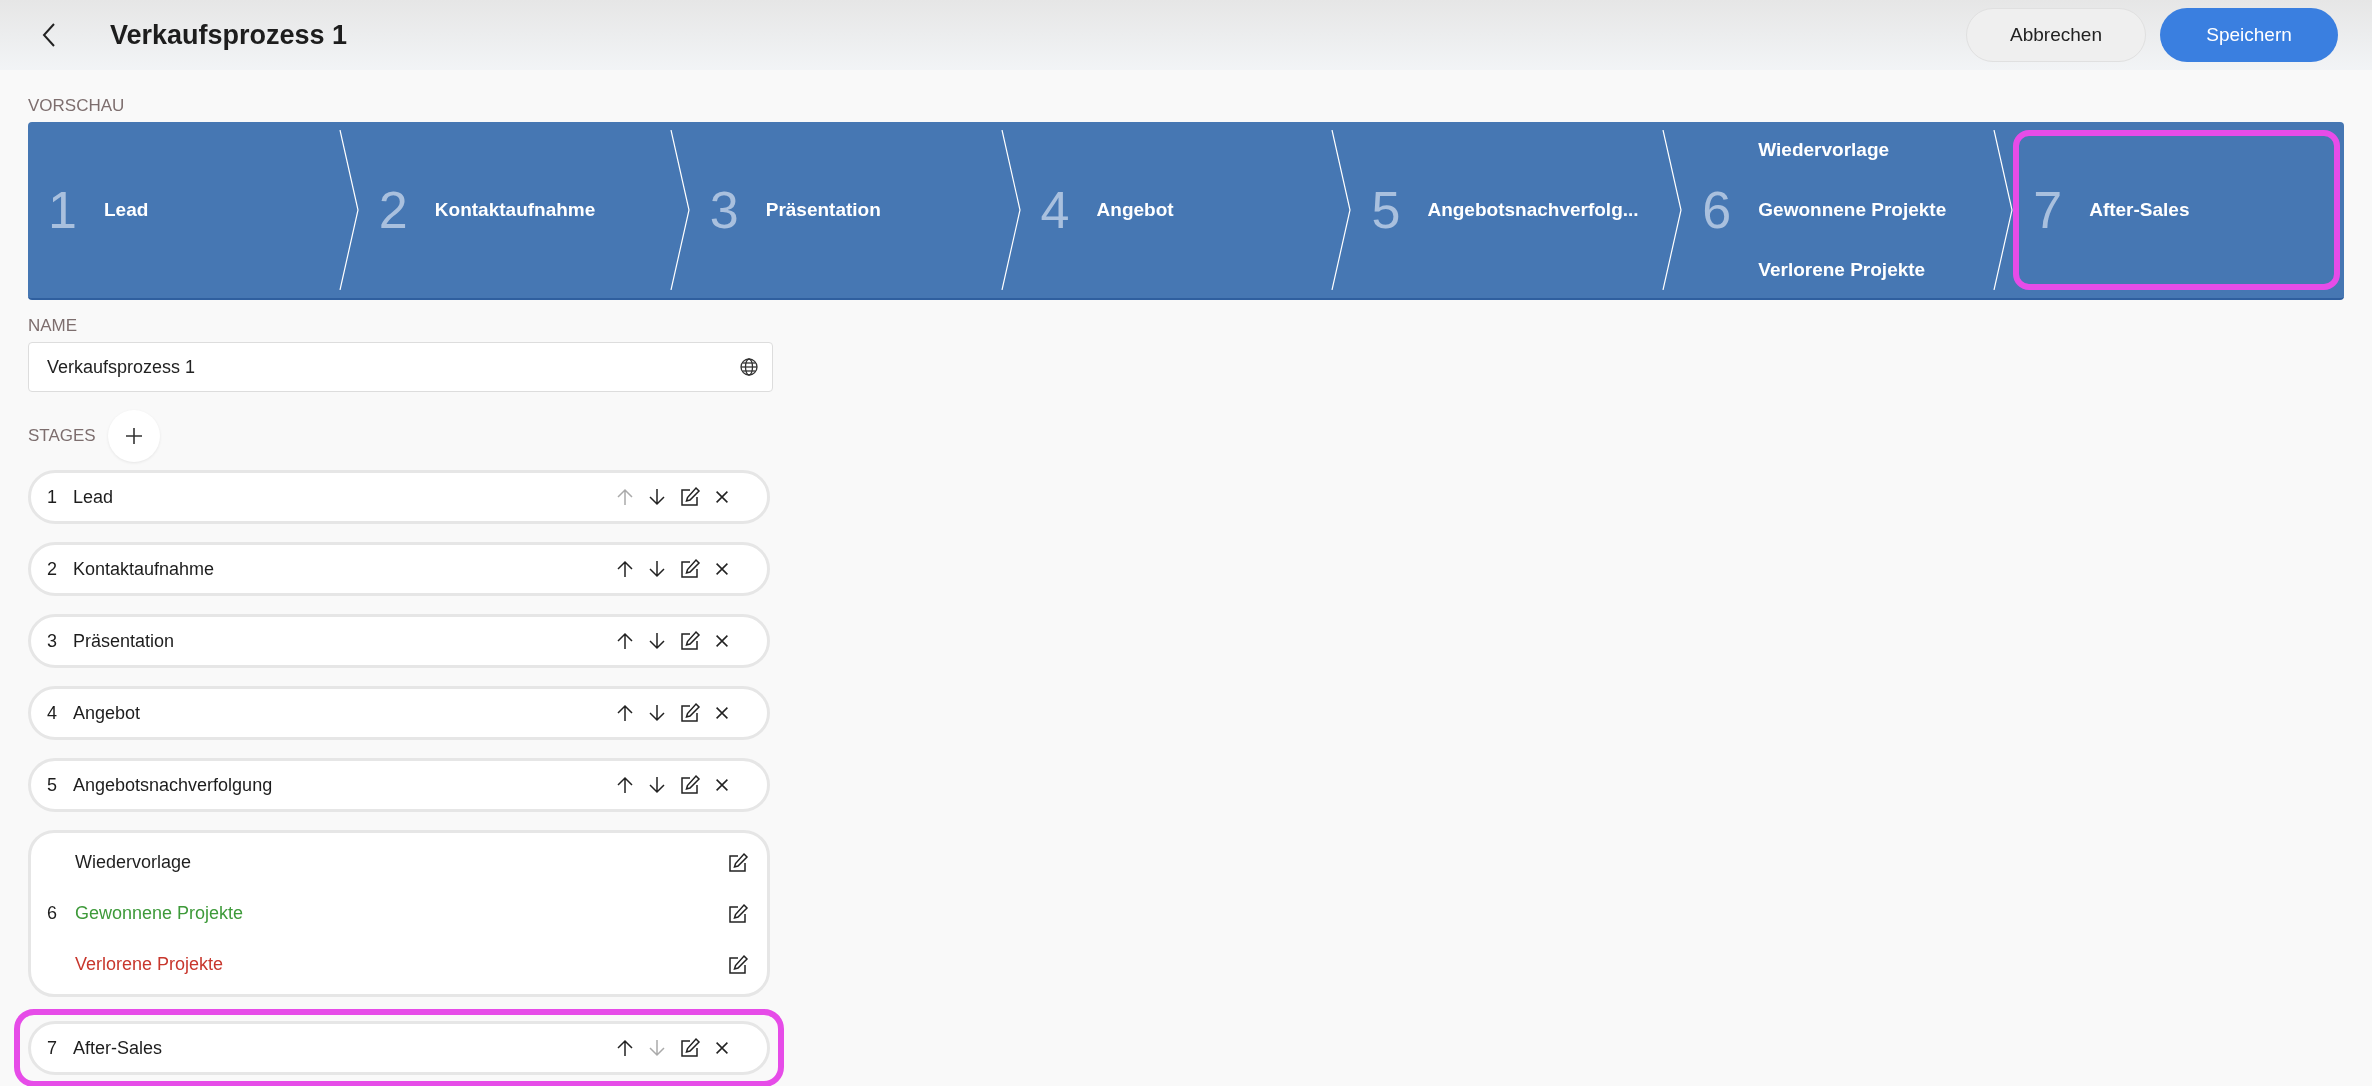 Image resolution: width=2372 pixels, height=1086 pixels. What do you see at coordinates (2139, 210) in the screenshot?
I see `stage-label: After-Sales` at bounding box center [2139, 210].